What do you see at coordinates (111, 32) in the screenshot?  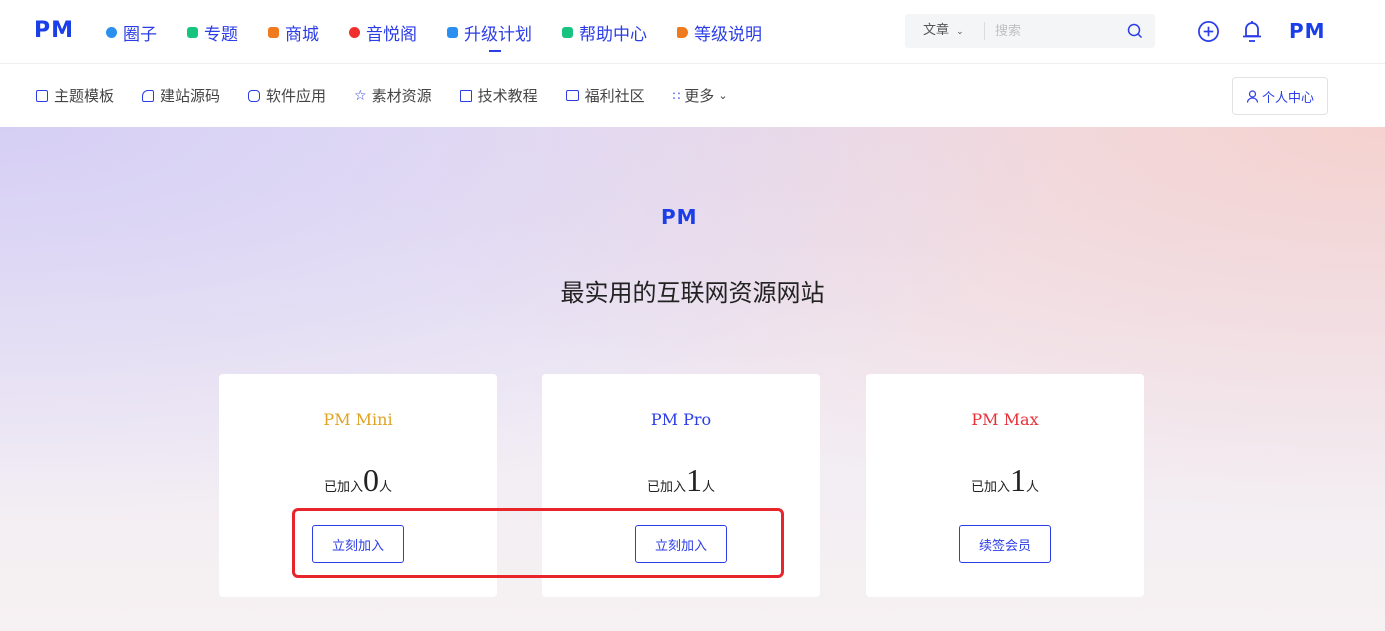 I see `circle-icon` at bounding box center [111, 32].